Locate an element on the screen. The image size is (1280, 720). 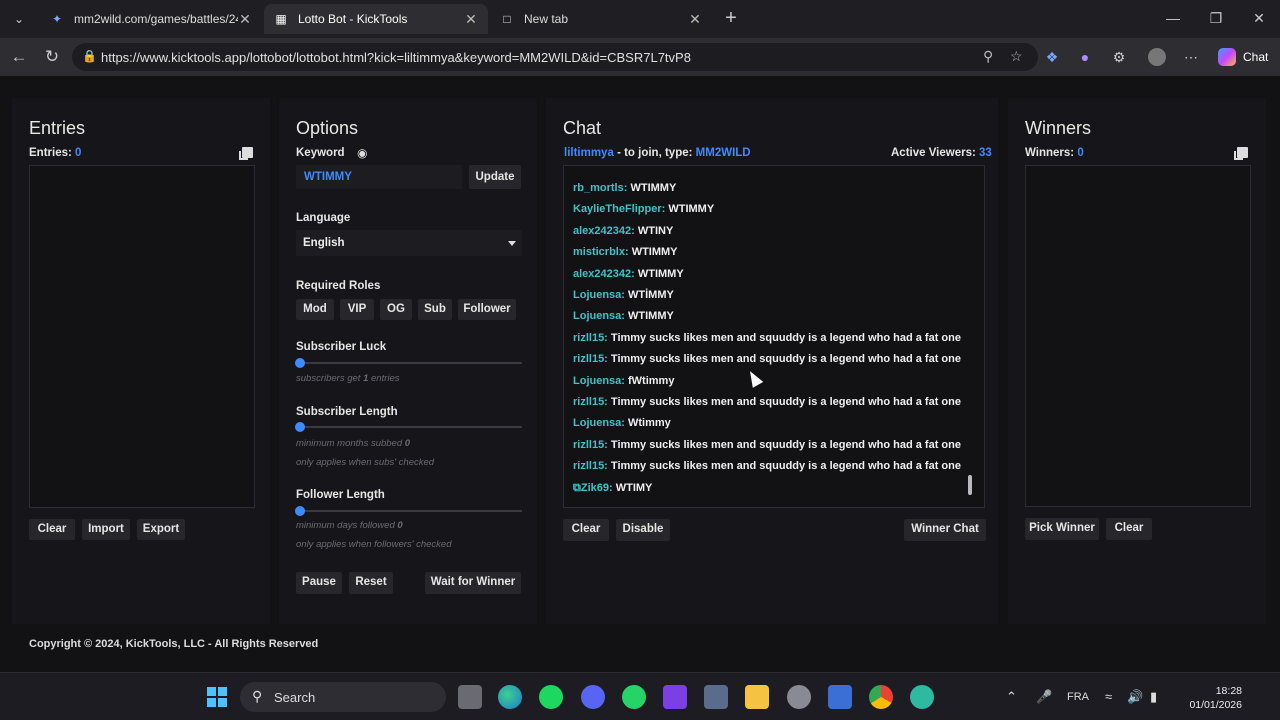
restore-icon: ❐ is located at coordinates (1216, 18).